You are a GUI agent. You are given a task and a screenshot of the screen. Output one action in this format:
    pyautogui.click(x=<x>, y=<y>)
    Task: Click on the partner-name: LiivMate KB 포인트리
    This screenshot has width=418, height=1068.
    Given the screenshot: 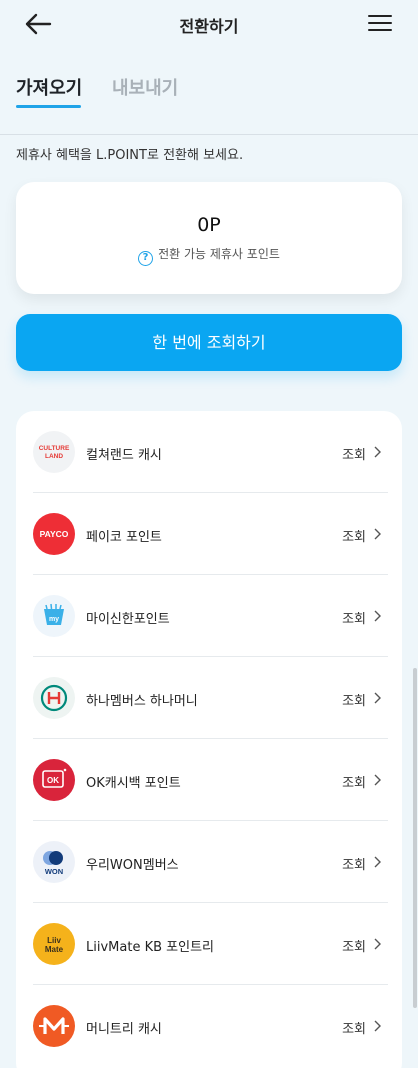 What is the action you would take?
    pyautogui.click(x=150, y=947)
    